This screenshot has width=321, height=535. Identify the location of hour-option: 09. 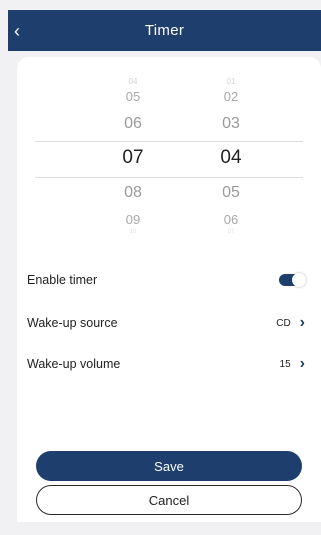
(133, 219).